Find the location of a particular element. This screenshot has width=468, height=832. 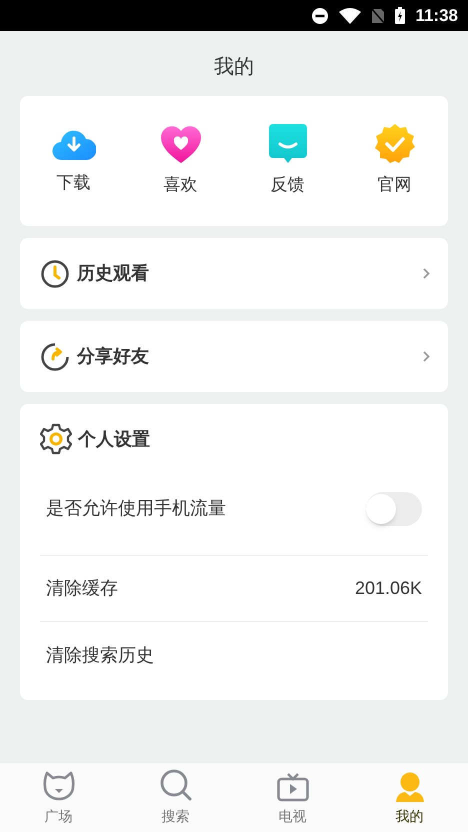

search-icon is located at coordinates (175, 785).